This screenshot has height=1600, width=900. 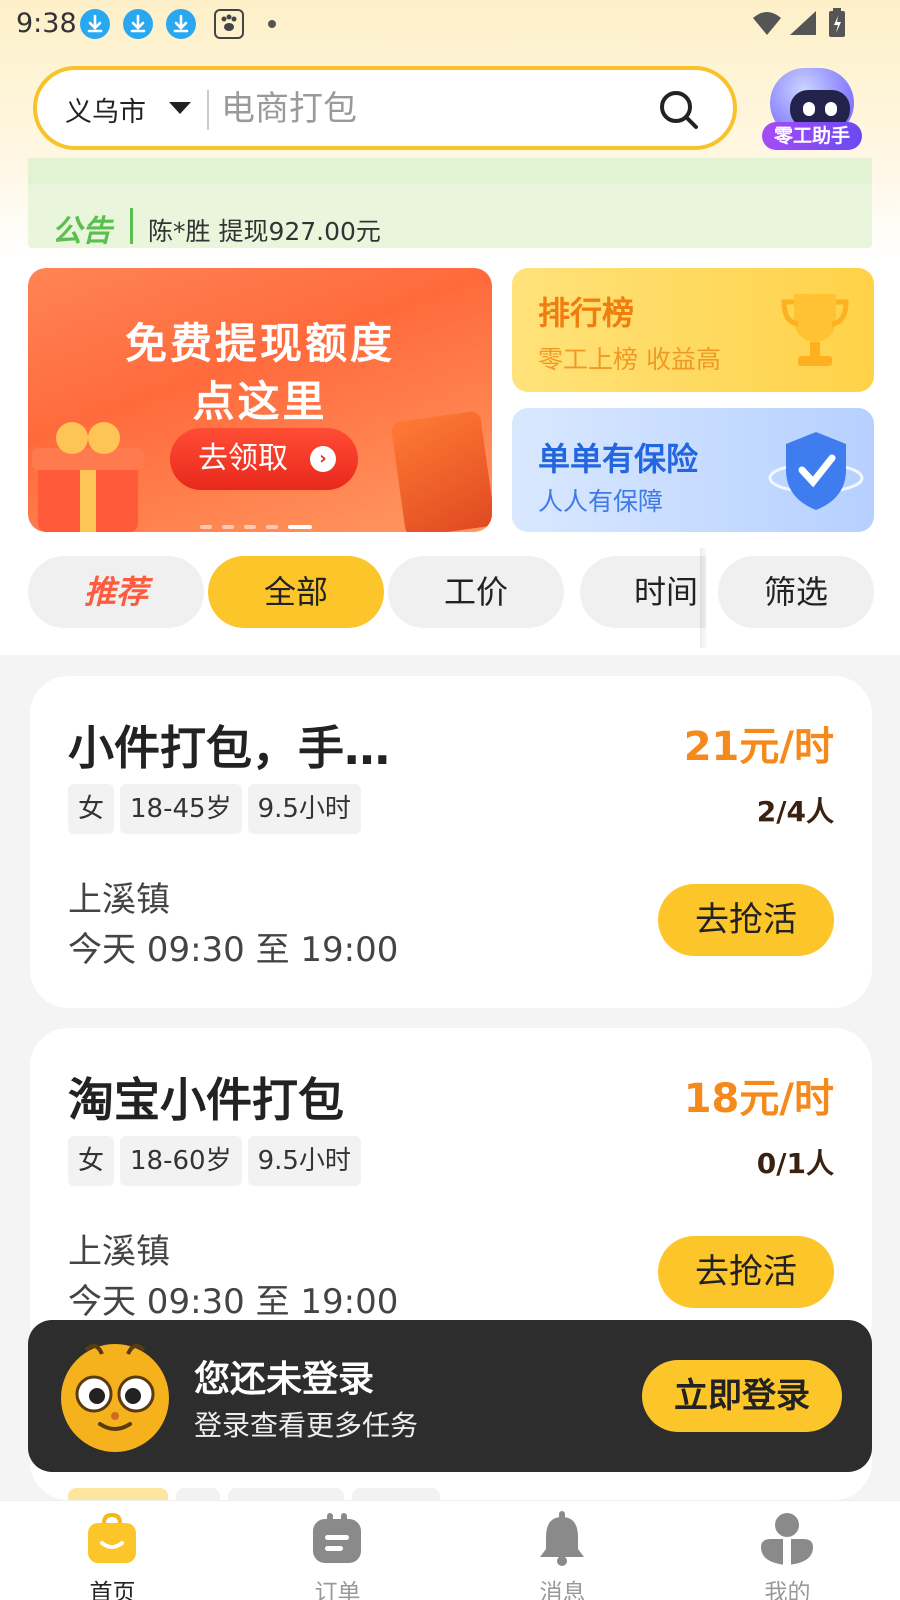 What do you see at coordinates (476, 592) in the screenshot?
I see `tab-wage: 工价` at bounding box center [476, 592].